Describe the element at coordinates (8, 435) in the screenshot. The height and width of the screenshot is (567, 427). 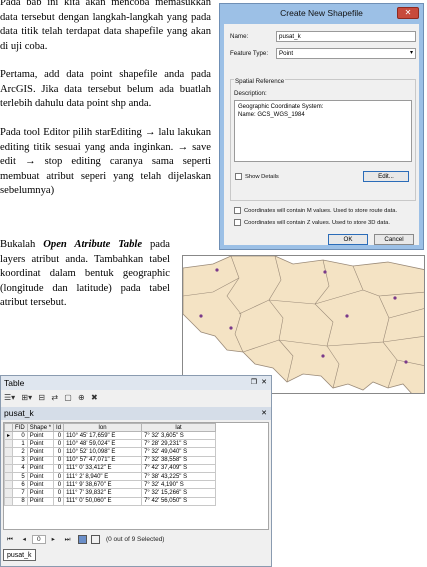
I see `row-selector: ▸` at that location.